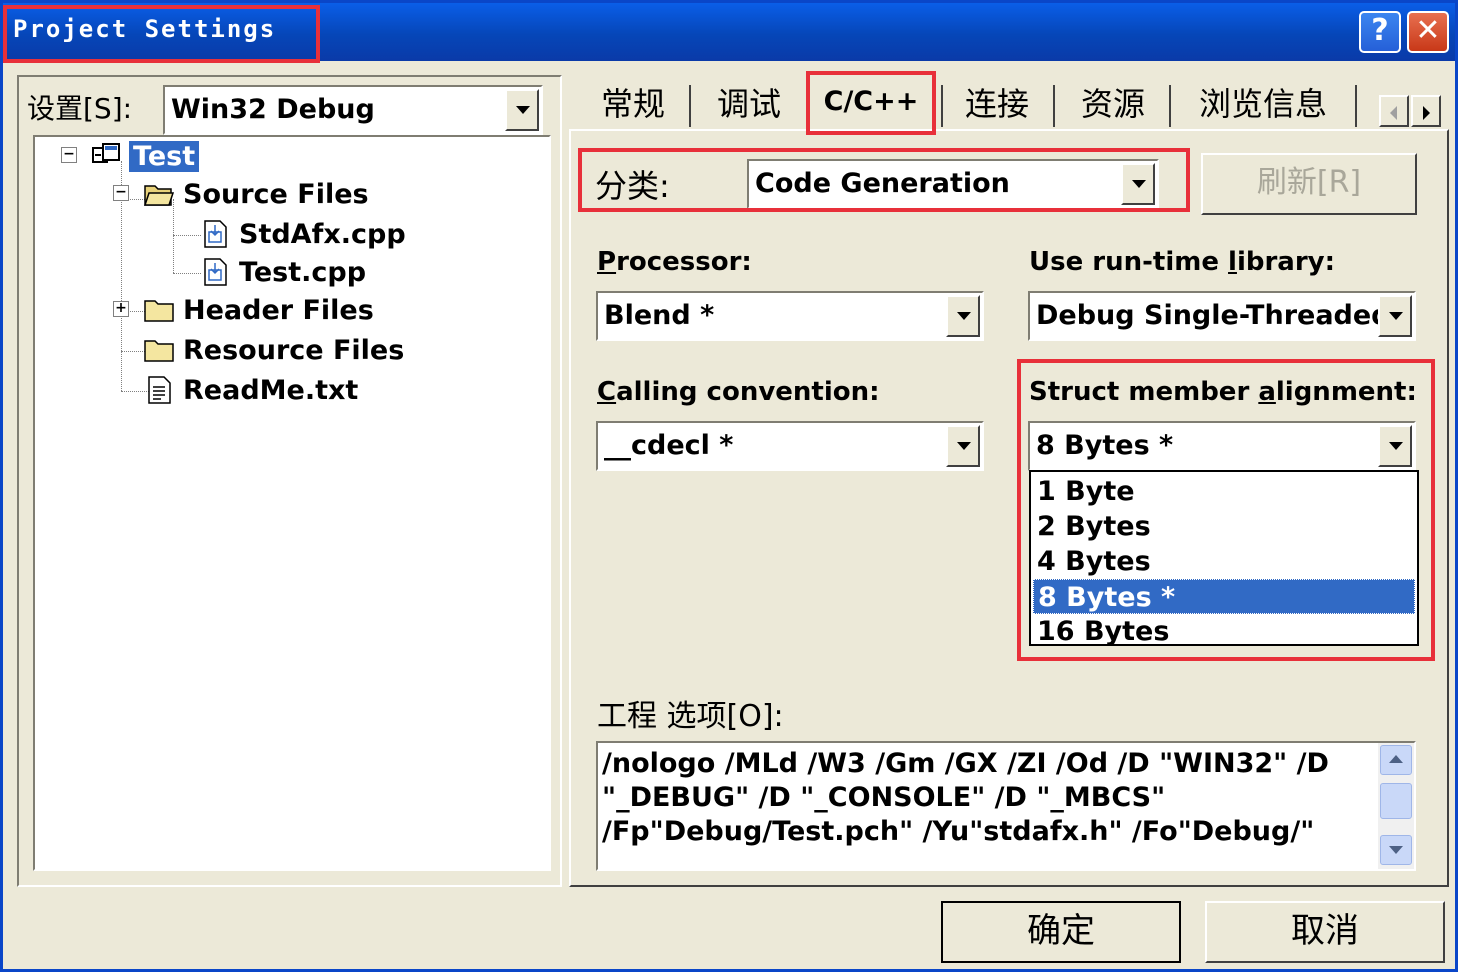 This screenshot has height=975, width=1463. What do you see at coordinates (1426, 111) in the screenshot?
I see `tab-scroll-right-icon` at bounding box center [1426, 111].